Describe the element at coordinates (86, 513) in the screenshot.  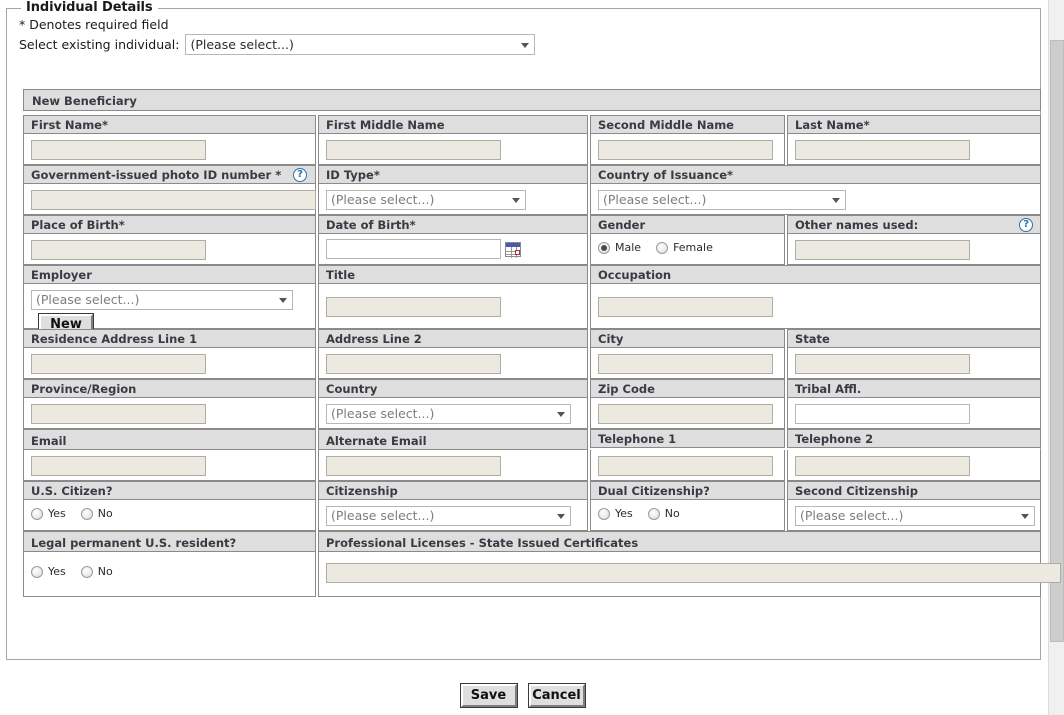
I see `us-citizen-no-radio` at that location.